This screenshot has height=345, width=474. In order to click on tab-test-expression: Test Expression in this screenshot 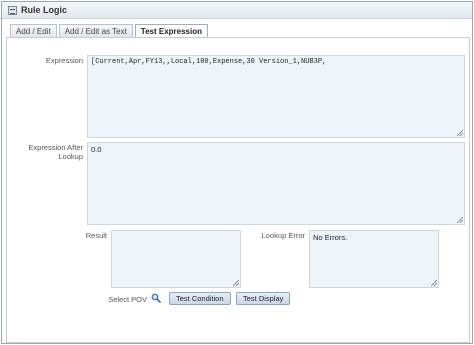, I will do `click(171, 31)`.